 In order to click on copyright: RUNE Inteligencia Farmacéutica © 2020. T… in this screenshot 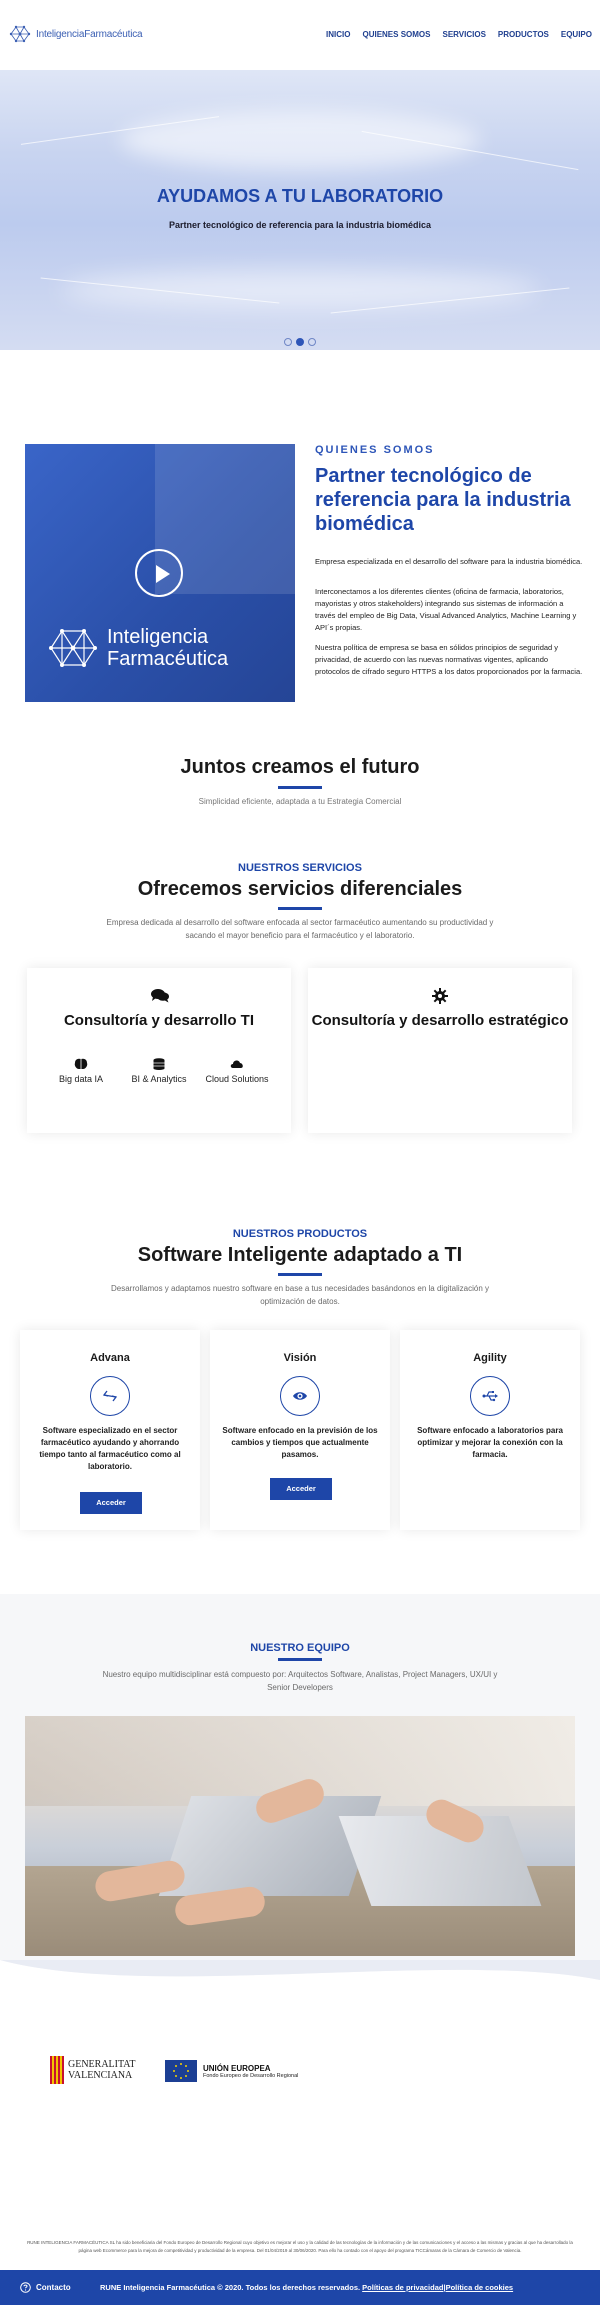, I will do `click(306, 2287)`.